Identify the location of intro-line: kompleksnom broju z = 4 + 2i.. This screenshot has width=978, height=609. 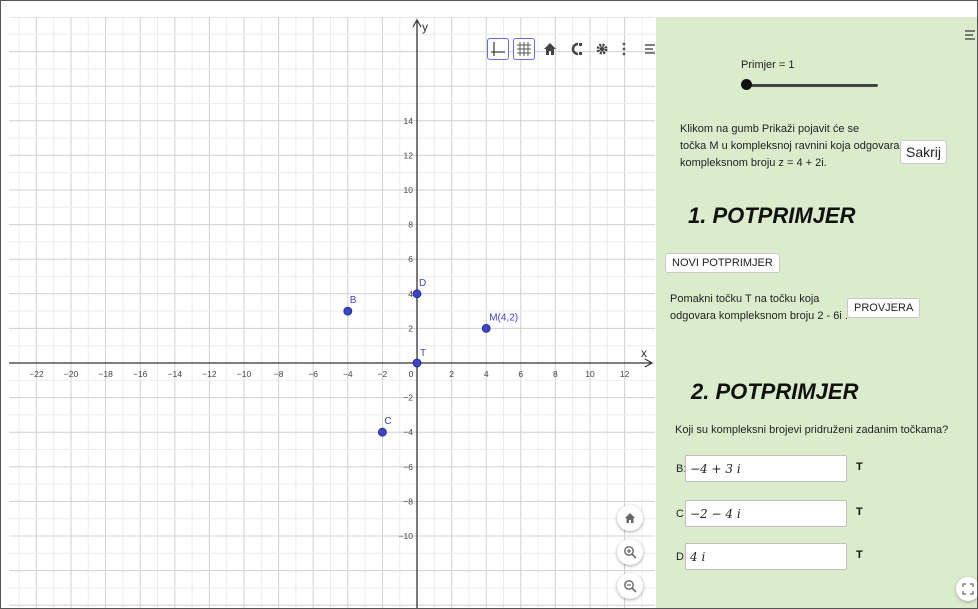
(753, 163).